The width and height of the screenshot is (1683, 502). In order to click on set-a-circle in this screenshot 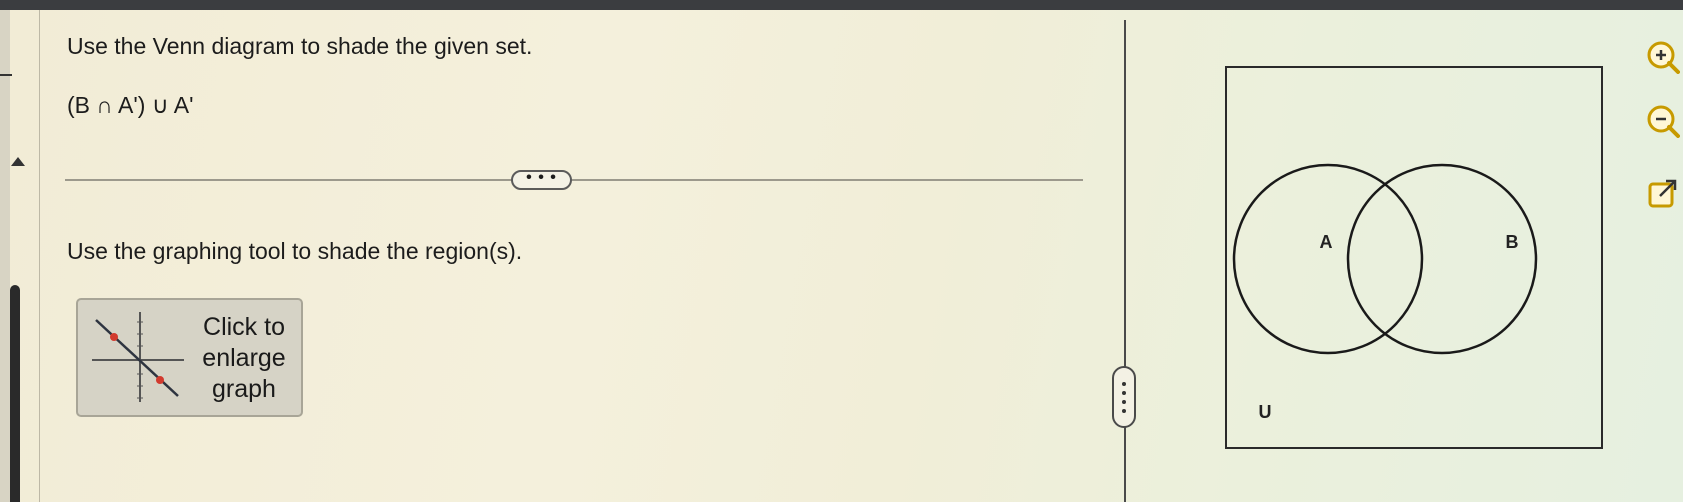, I will do `click(1328, 259)`.